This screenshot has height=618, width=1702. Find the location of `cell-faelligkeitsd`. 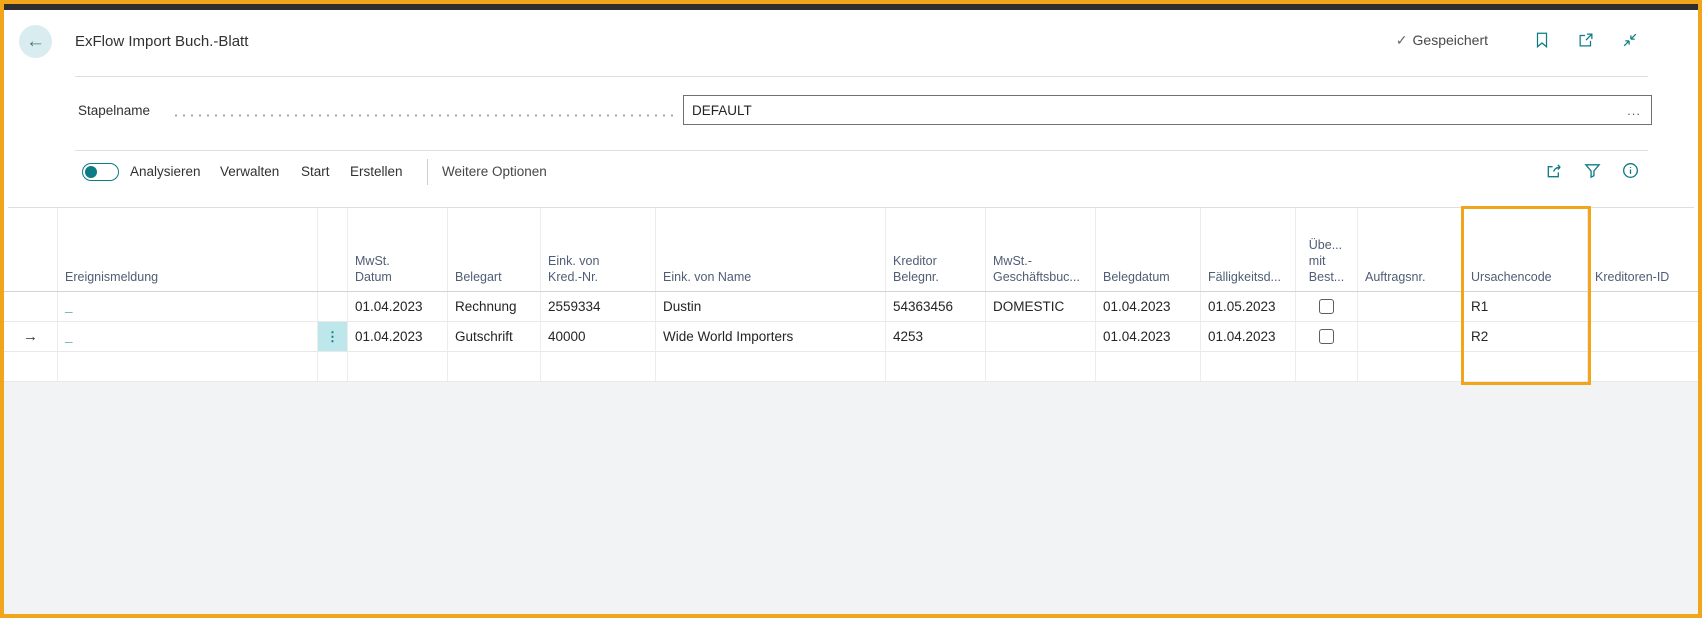

cell-faelligkeitsd is located at coordinates (1248, 366).